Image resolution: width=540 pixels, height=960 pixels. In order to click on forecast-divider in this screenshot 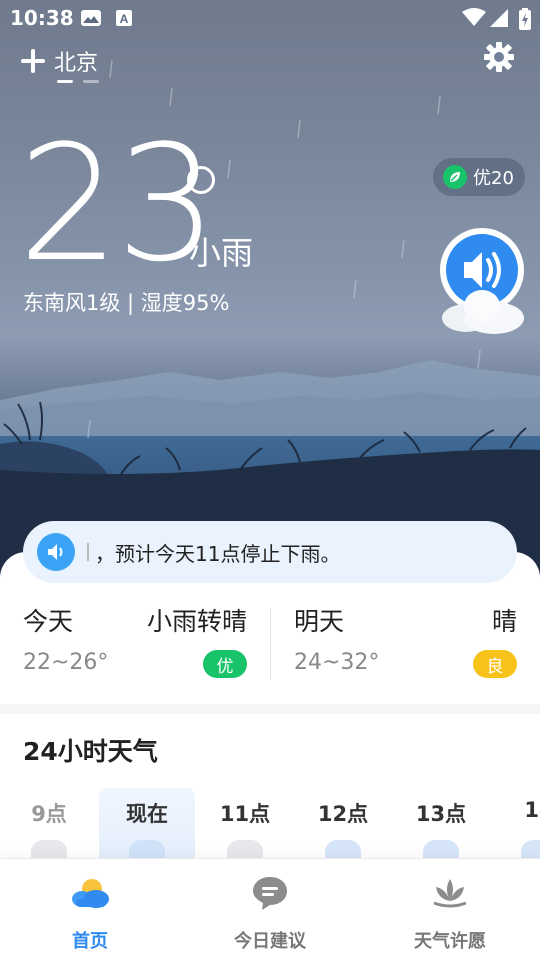, I will do `click(270, 644)`.